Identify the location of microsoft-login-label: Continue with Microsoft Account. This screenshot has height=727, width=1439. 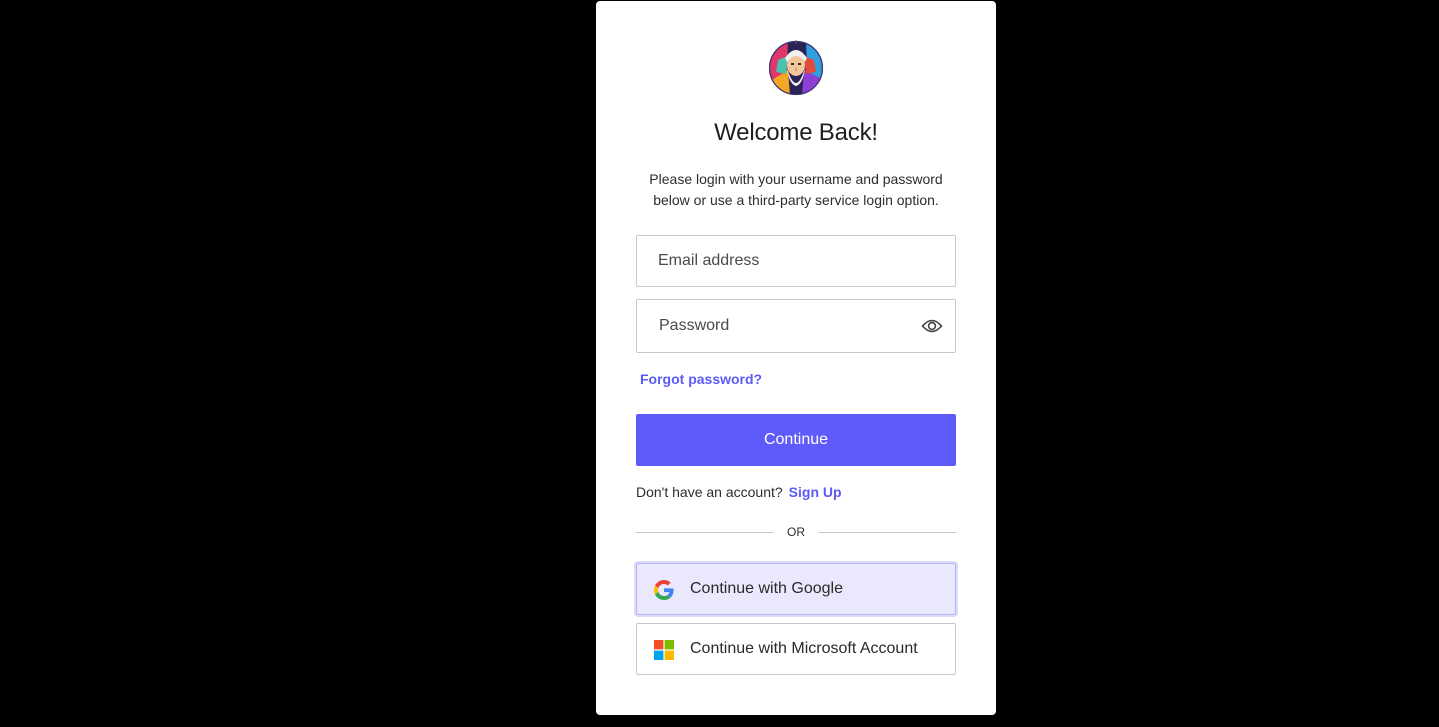
(804, 648).